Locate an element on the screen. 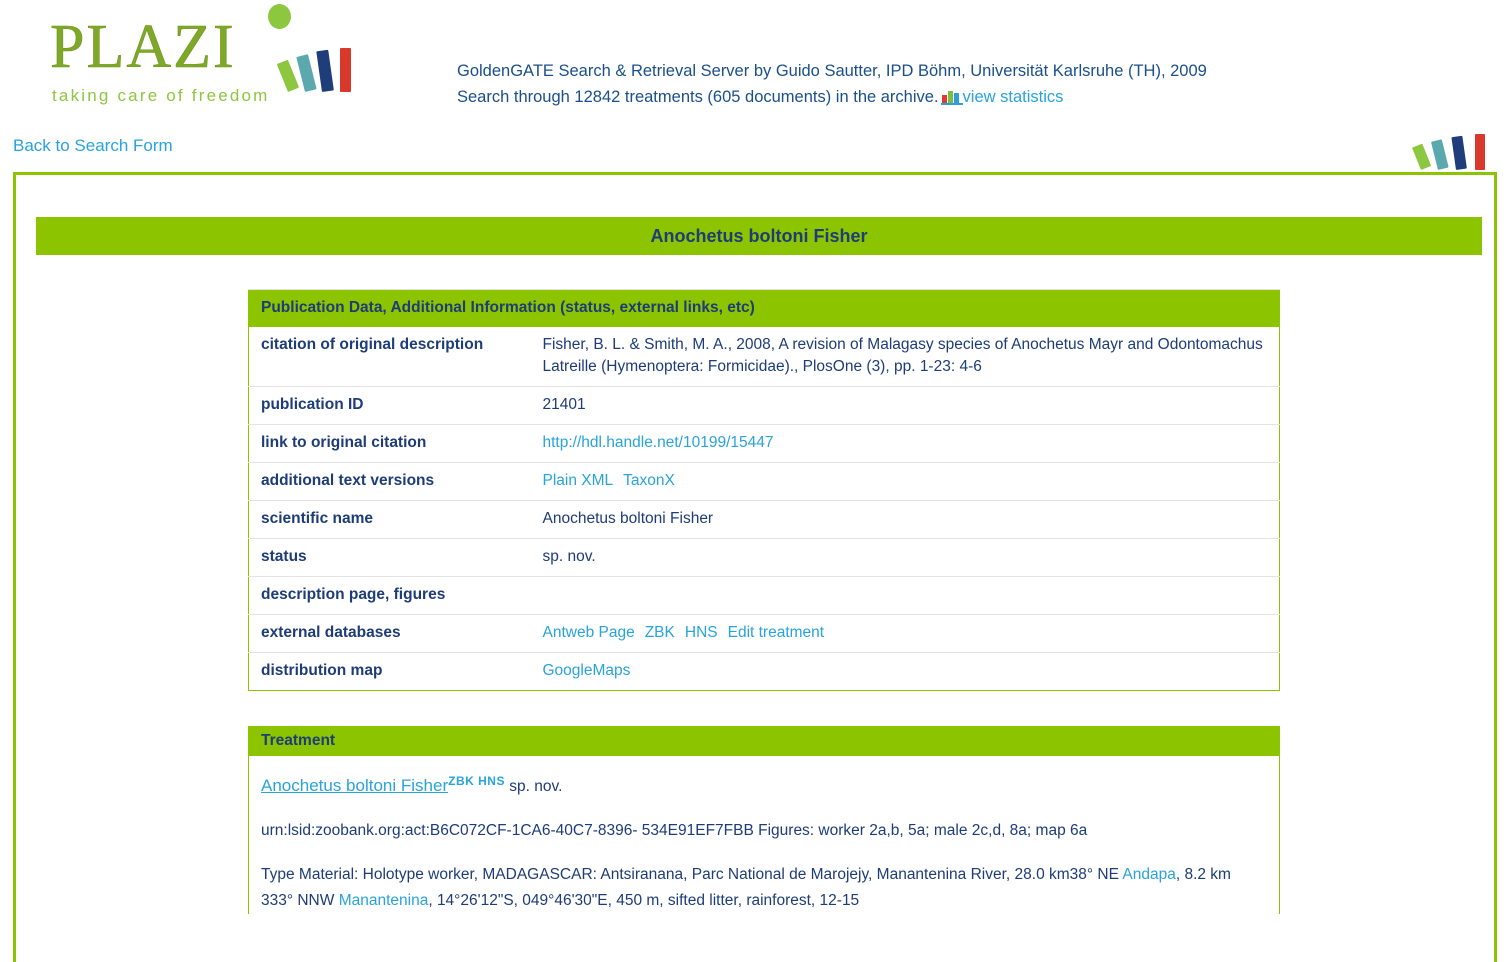 The width and height of the screenshot is (1512, 962). table-row: additional text versions Plain XML TaxonX is located at coordinates (764, 481).